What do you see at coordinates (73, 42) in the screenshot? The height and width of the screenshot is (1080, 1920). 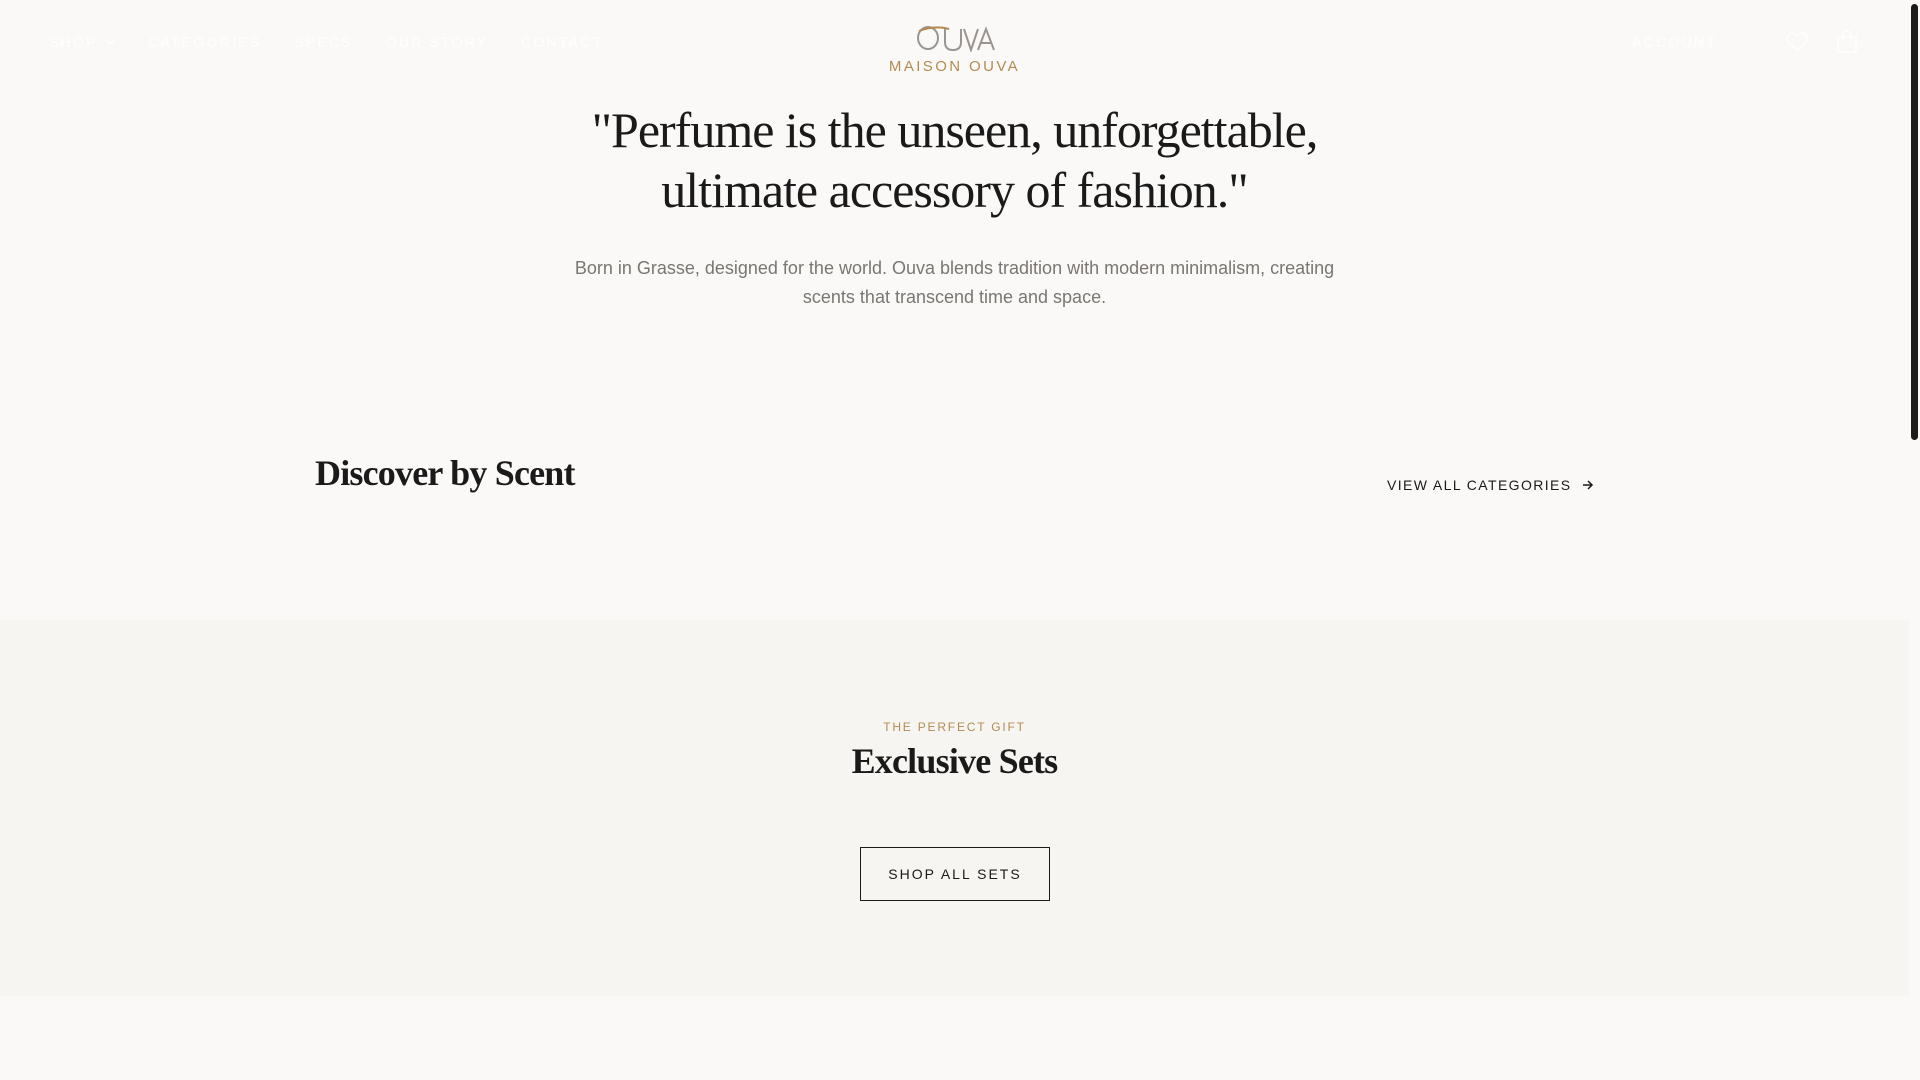 I see `nav-item-label: SHOP` at bounding box center [73, 42].